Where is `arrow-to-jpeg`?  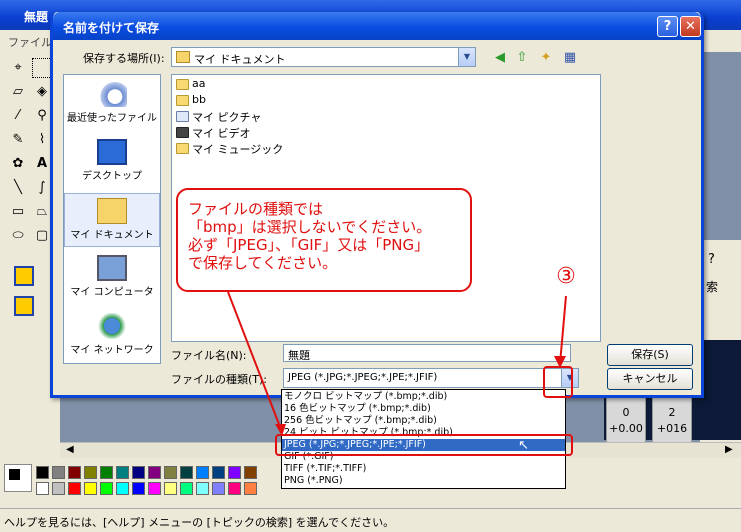
arrow-to-jpeg is located at coordinates (255, 362).